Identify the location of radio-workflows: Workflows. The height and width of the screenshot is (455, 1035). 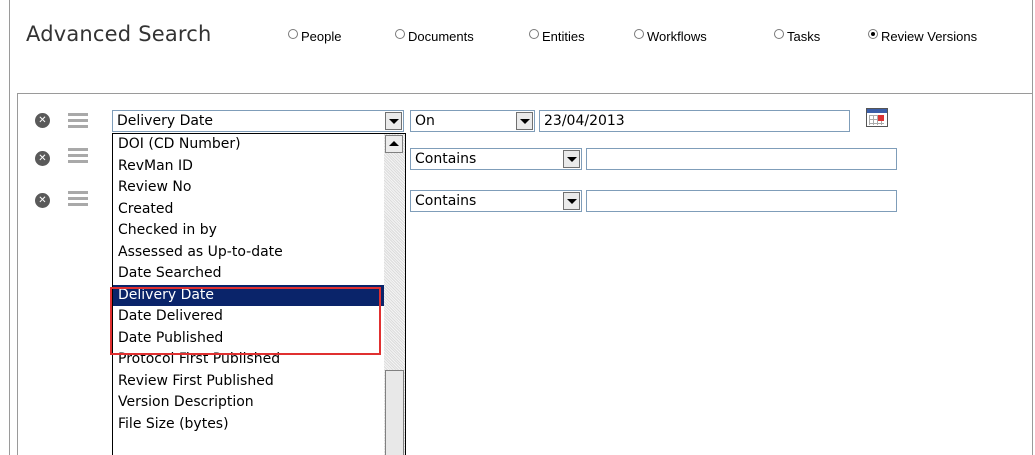
(670, 36).